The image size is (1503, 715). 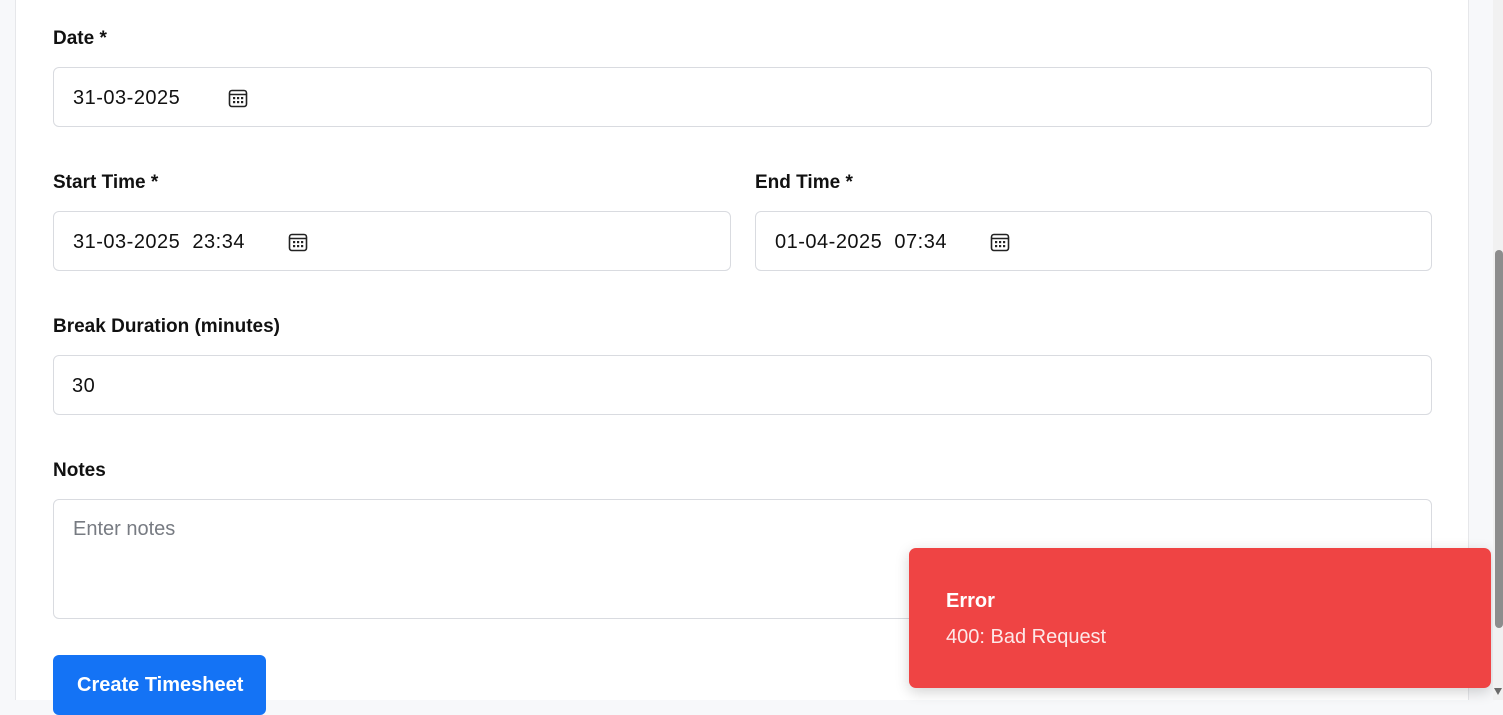 What do you see at coordinates (804, 182) in the screenshot?
I see `end-time-label: End Time *` at bounding box center [804, 182].